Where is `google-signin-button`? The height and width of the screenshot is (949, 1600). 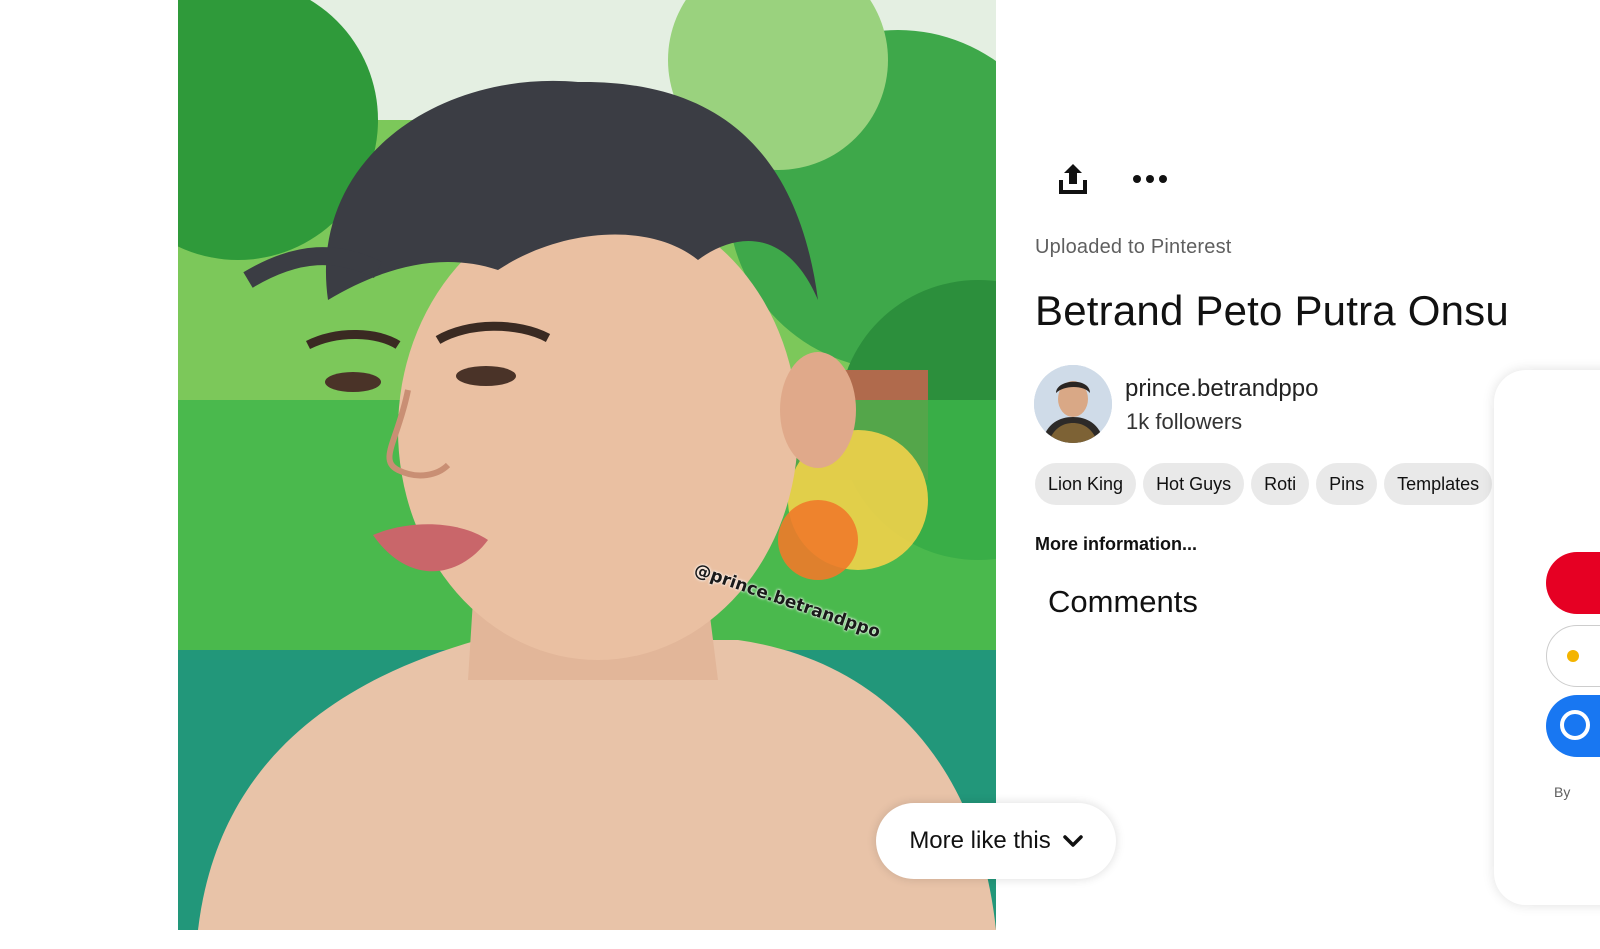 google-signin-button is located at coordinates (1573, 656).